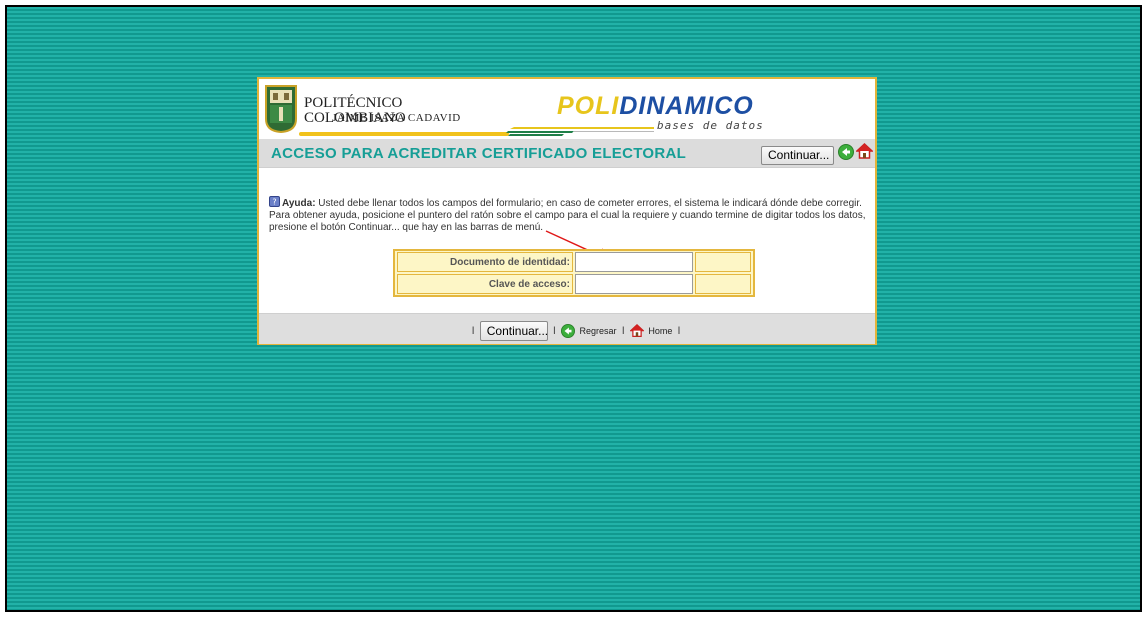  What do you see at coordinates (485, 262) in the screenshot?
I see `document-label: Documento de identidad:` at bounding box center [485, 262].